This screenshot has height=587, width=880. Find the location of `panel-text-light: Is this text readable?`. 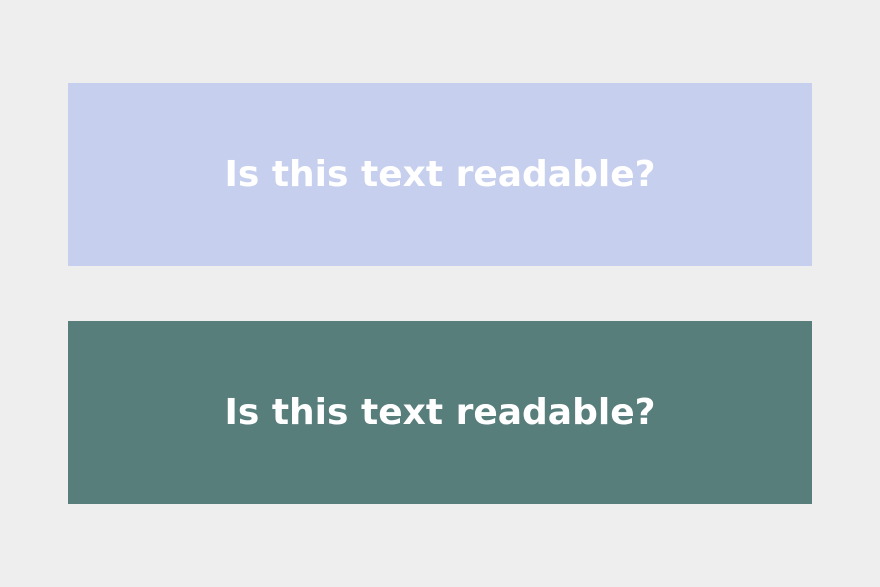

panel-text-light: Is this text readable? is located at coordinates (440, 174).